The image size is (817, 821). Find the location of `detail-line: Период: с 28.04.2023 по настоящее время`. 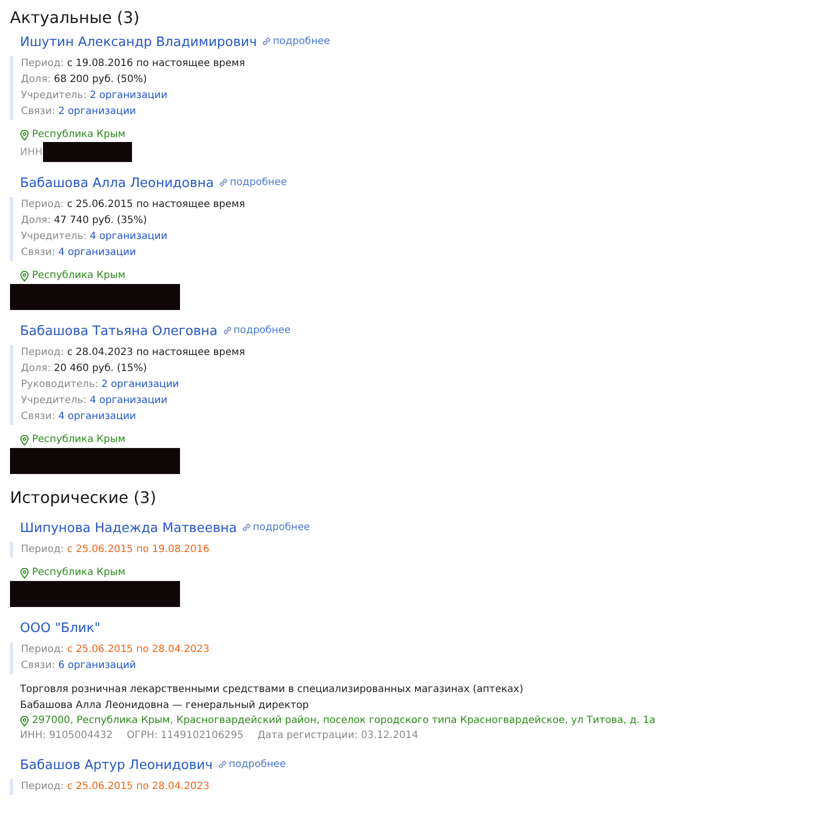

detail-line: Период: с 28.04.2023 по настоящее время is located at coordinates (133, 353).